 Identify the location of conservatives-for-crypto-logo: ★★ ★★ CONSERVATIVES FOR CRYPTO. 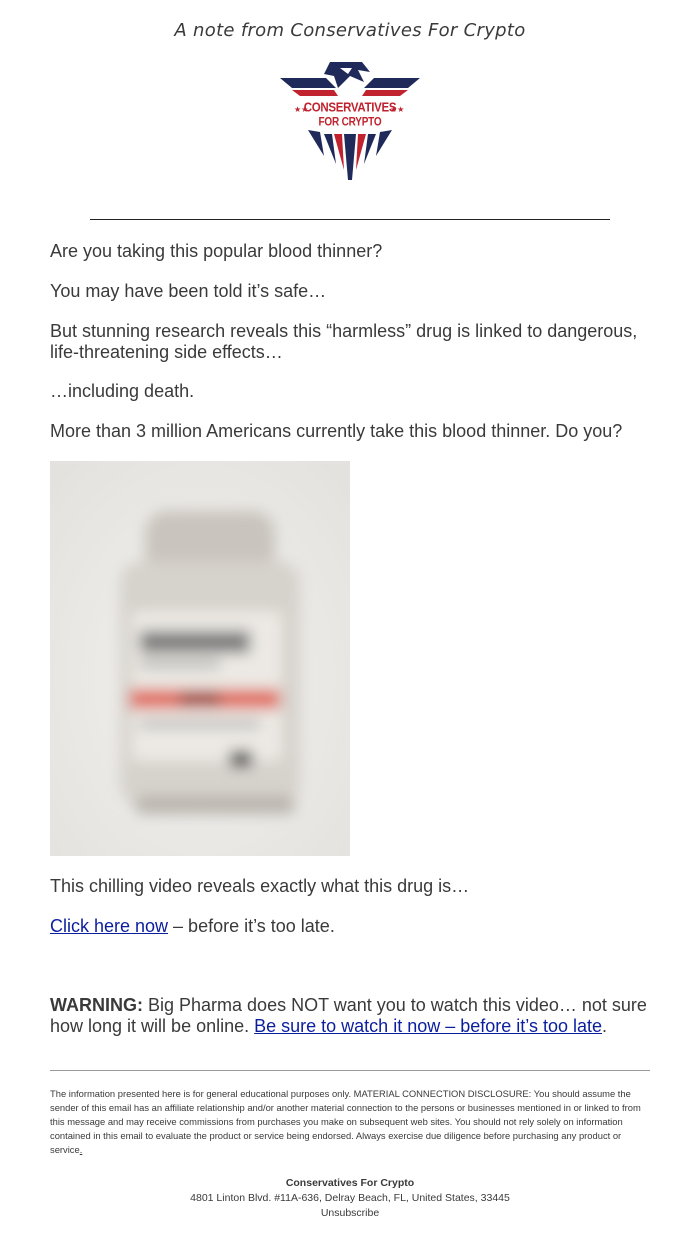
(350, 120).